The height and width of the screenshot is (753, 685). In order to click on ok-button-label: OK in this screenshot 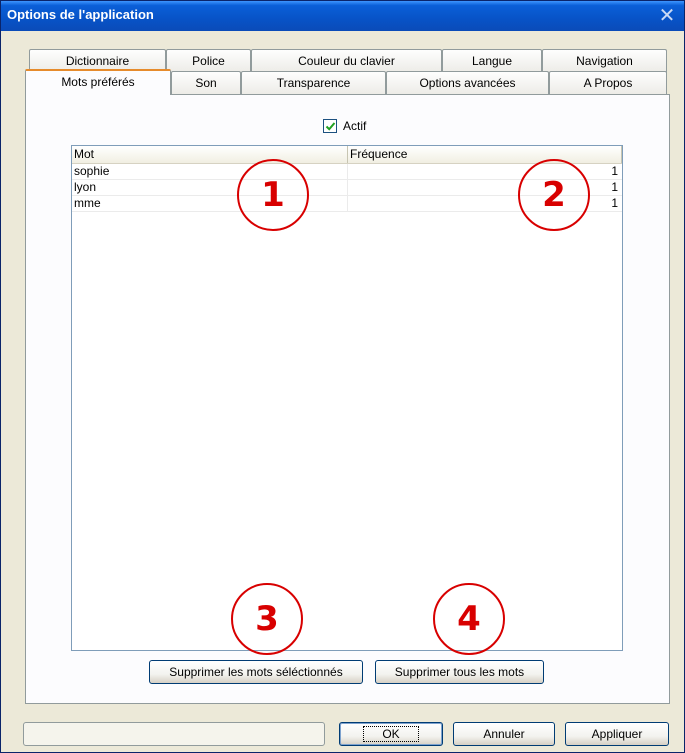, I will do `click(391, 734)`.